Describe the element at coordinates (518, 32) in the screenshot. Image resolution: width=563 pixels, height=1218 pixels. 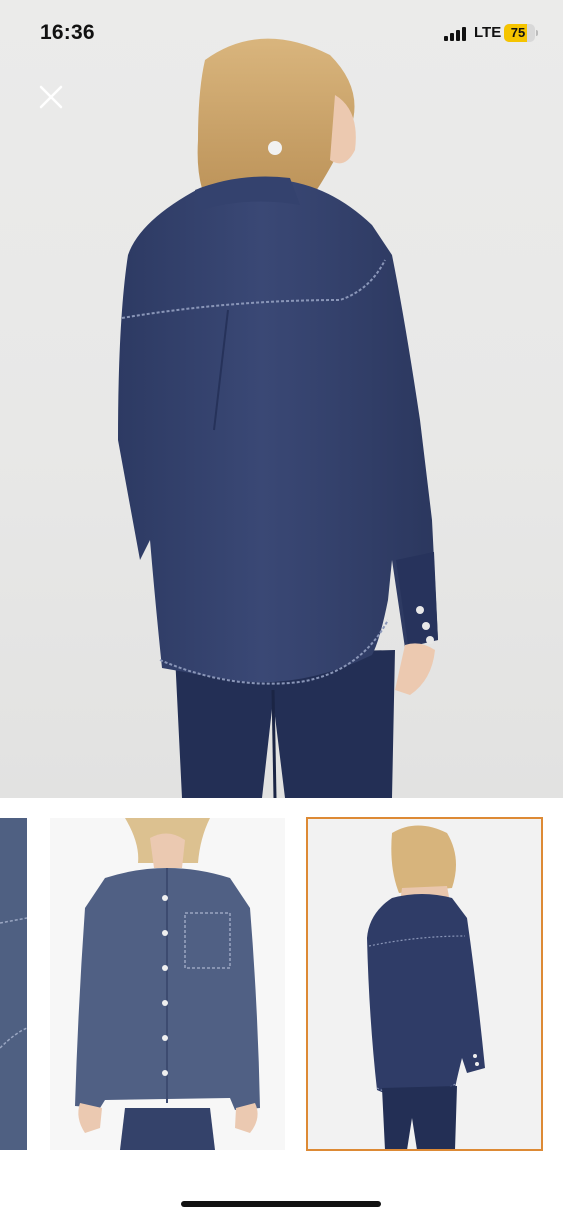
I see `battery-level: 75` at that location.